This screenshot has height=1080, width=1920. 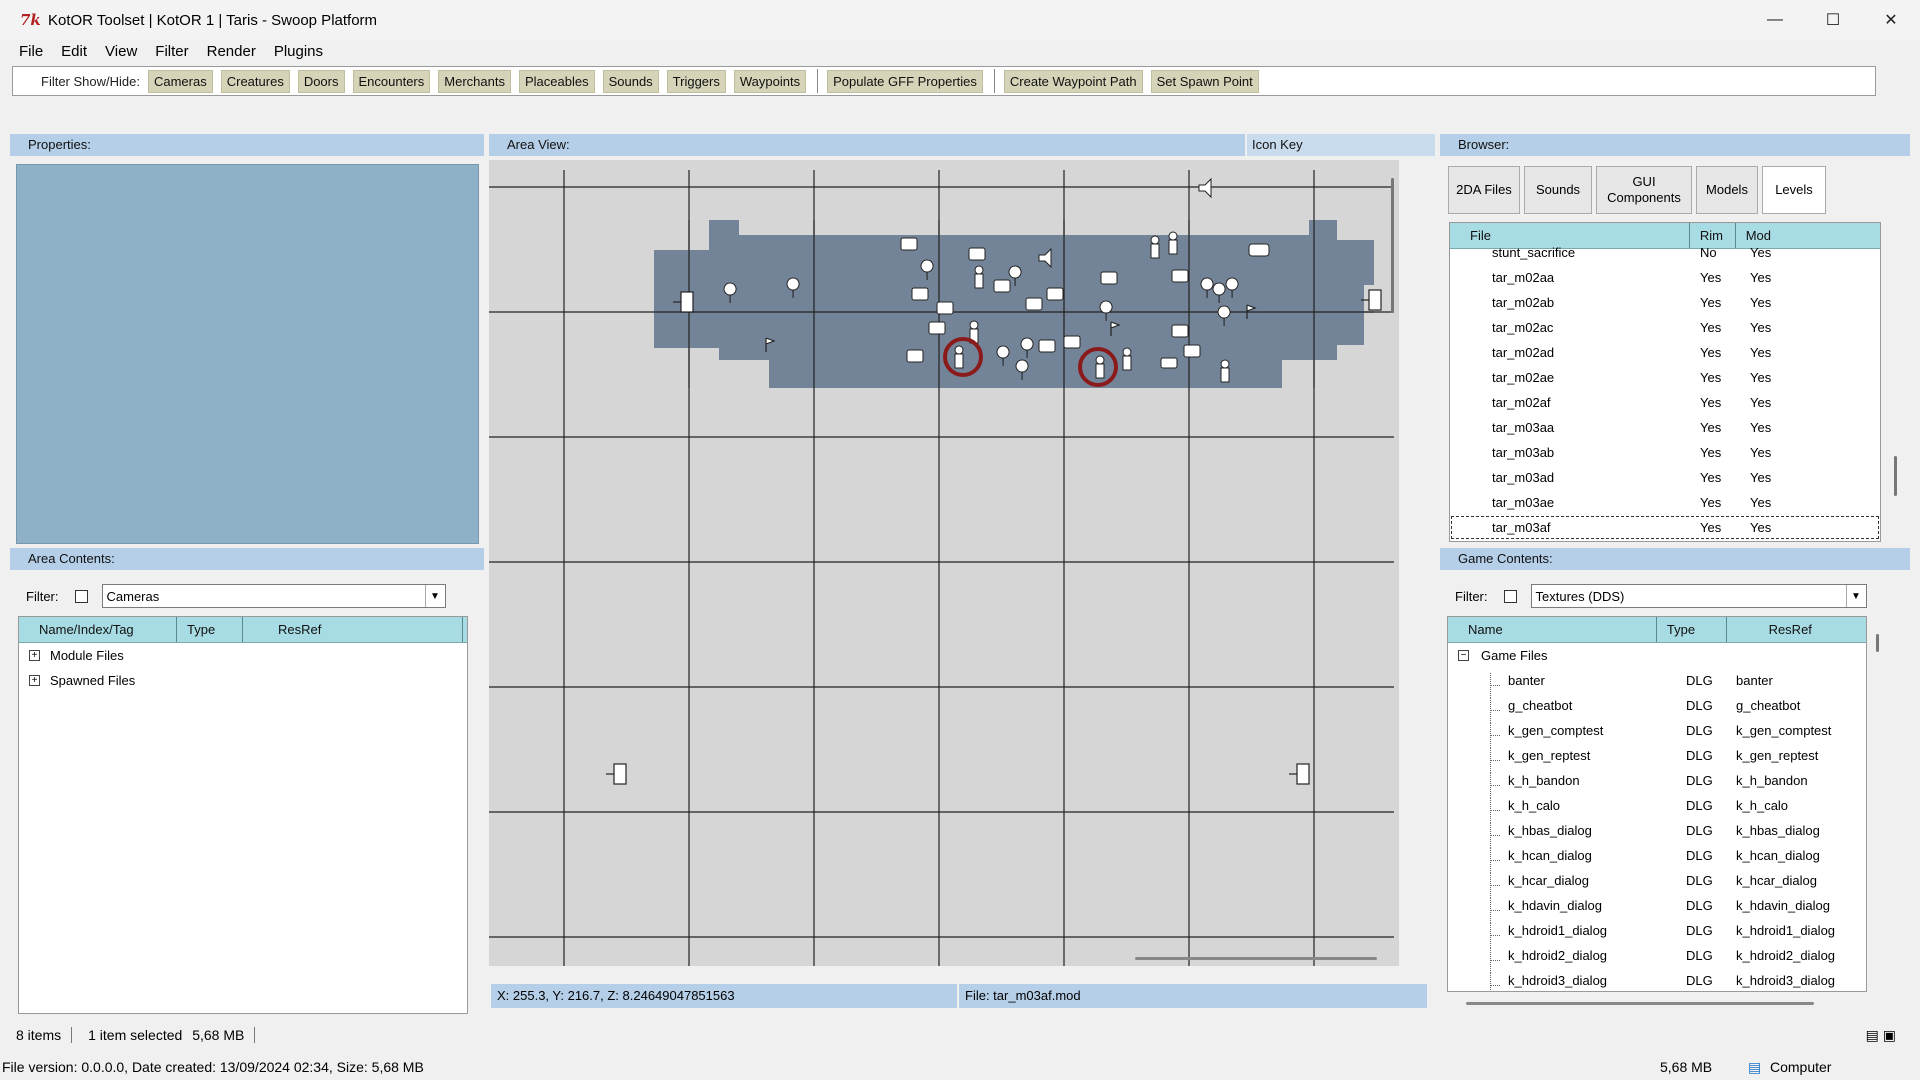 What do you see at coordinates (1891, 20) in the screenshot?
I see `close-icon: ✕` at bounding box center [1891, 20].